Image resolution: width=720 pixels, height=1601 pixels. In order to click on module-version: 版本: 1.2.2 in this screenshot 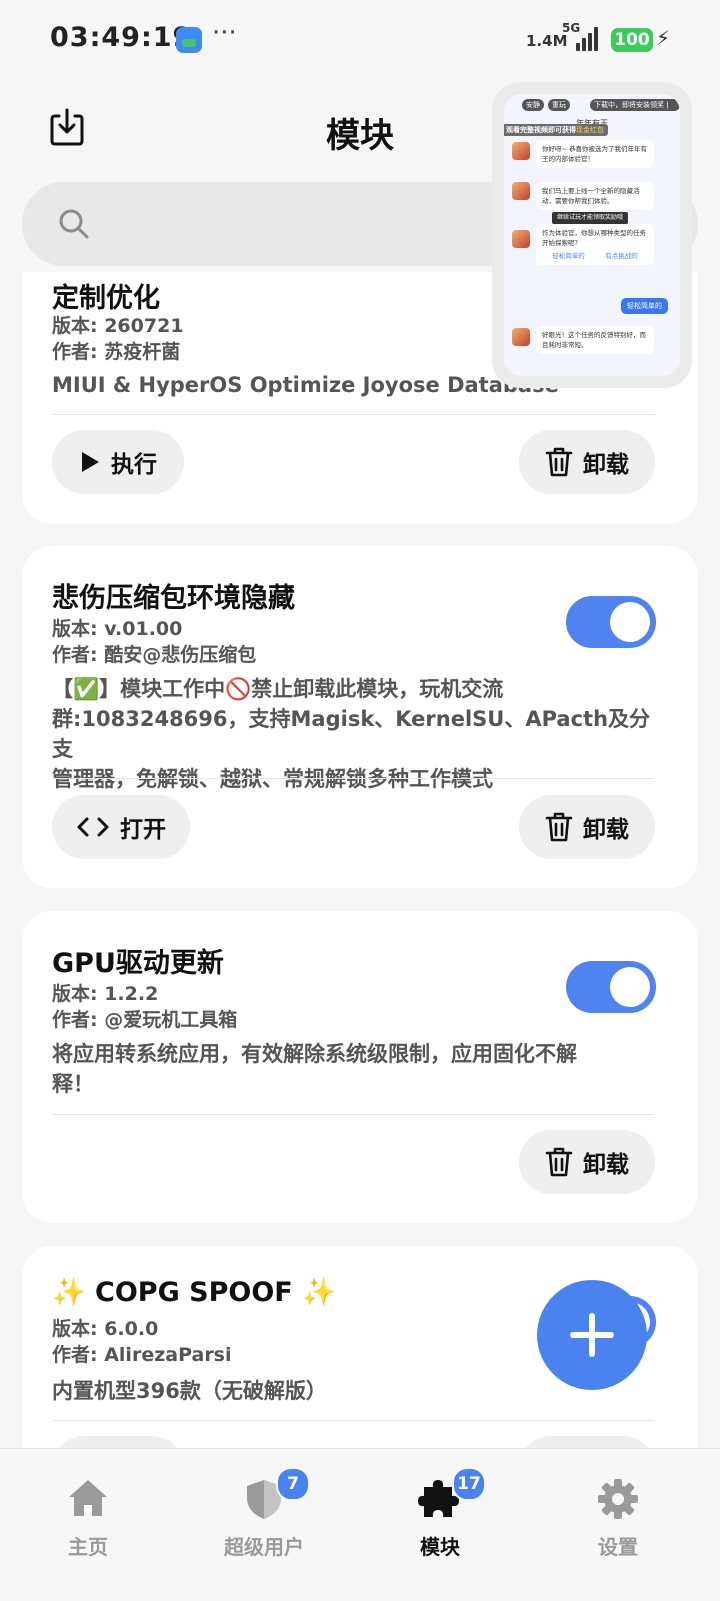, I will do `click(105, 994)`.